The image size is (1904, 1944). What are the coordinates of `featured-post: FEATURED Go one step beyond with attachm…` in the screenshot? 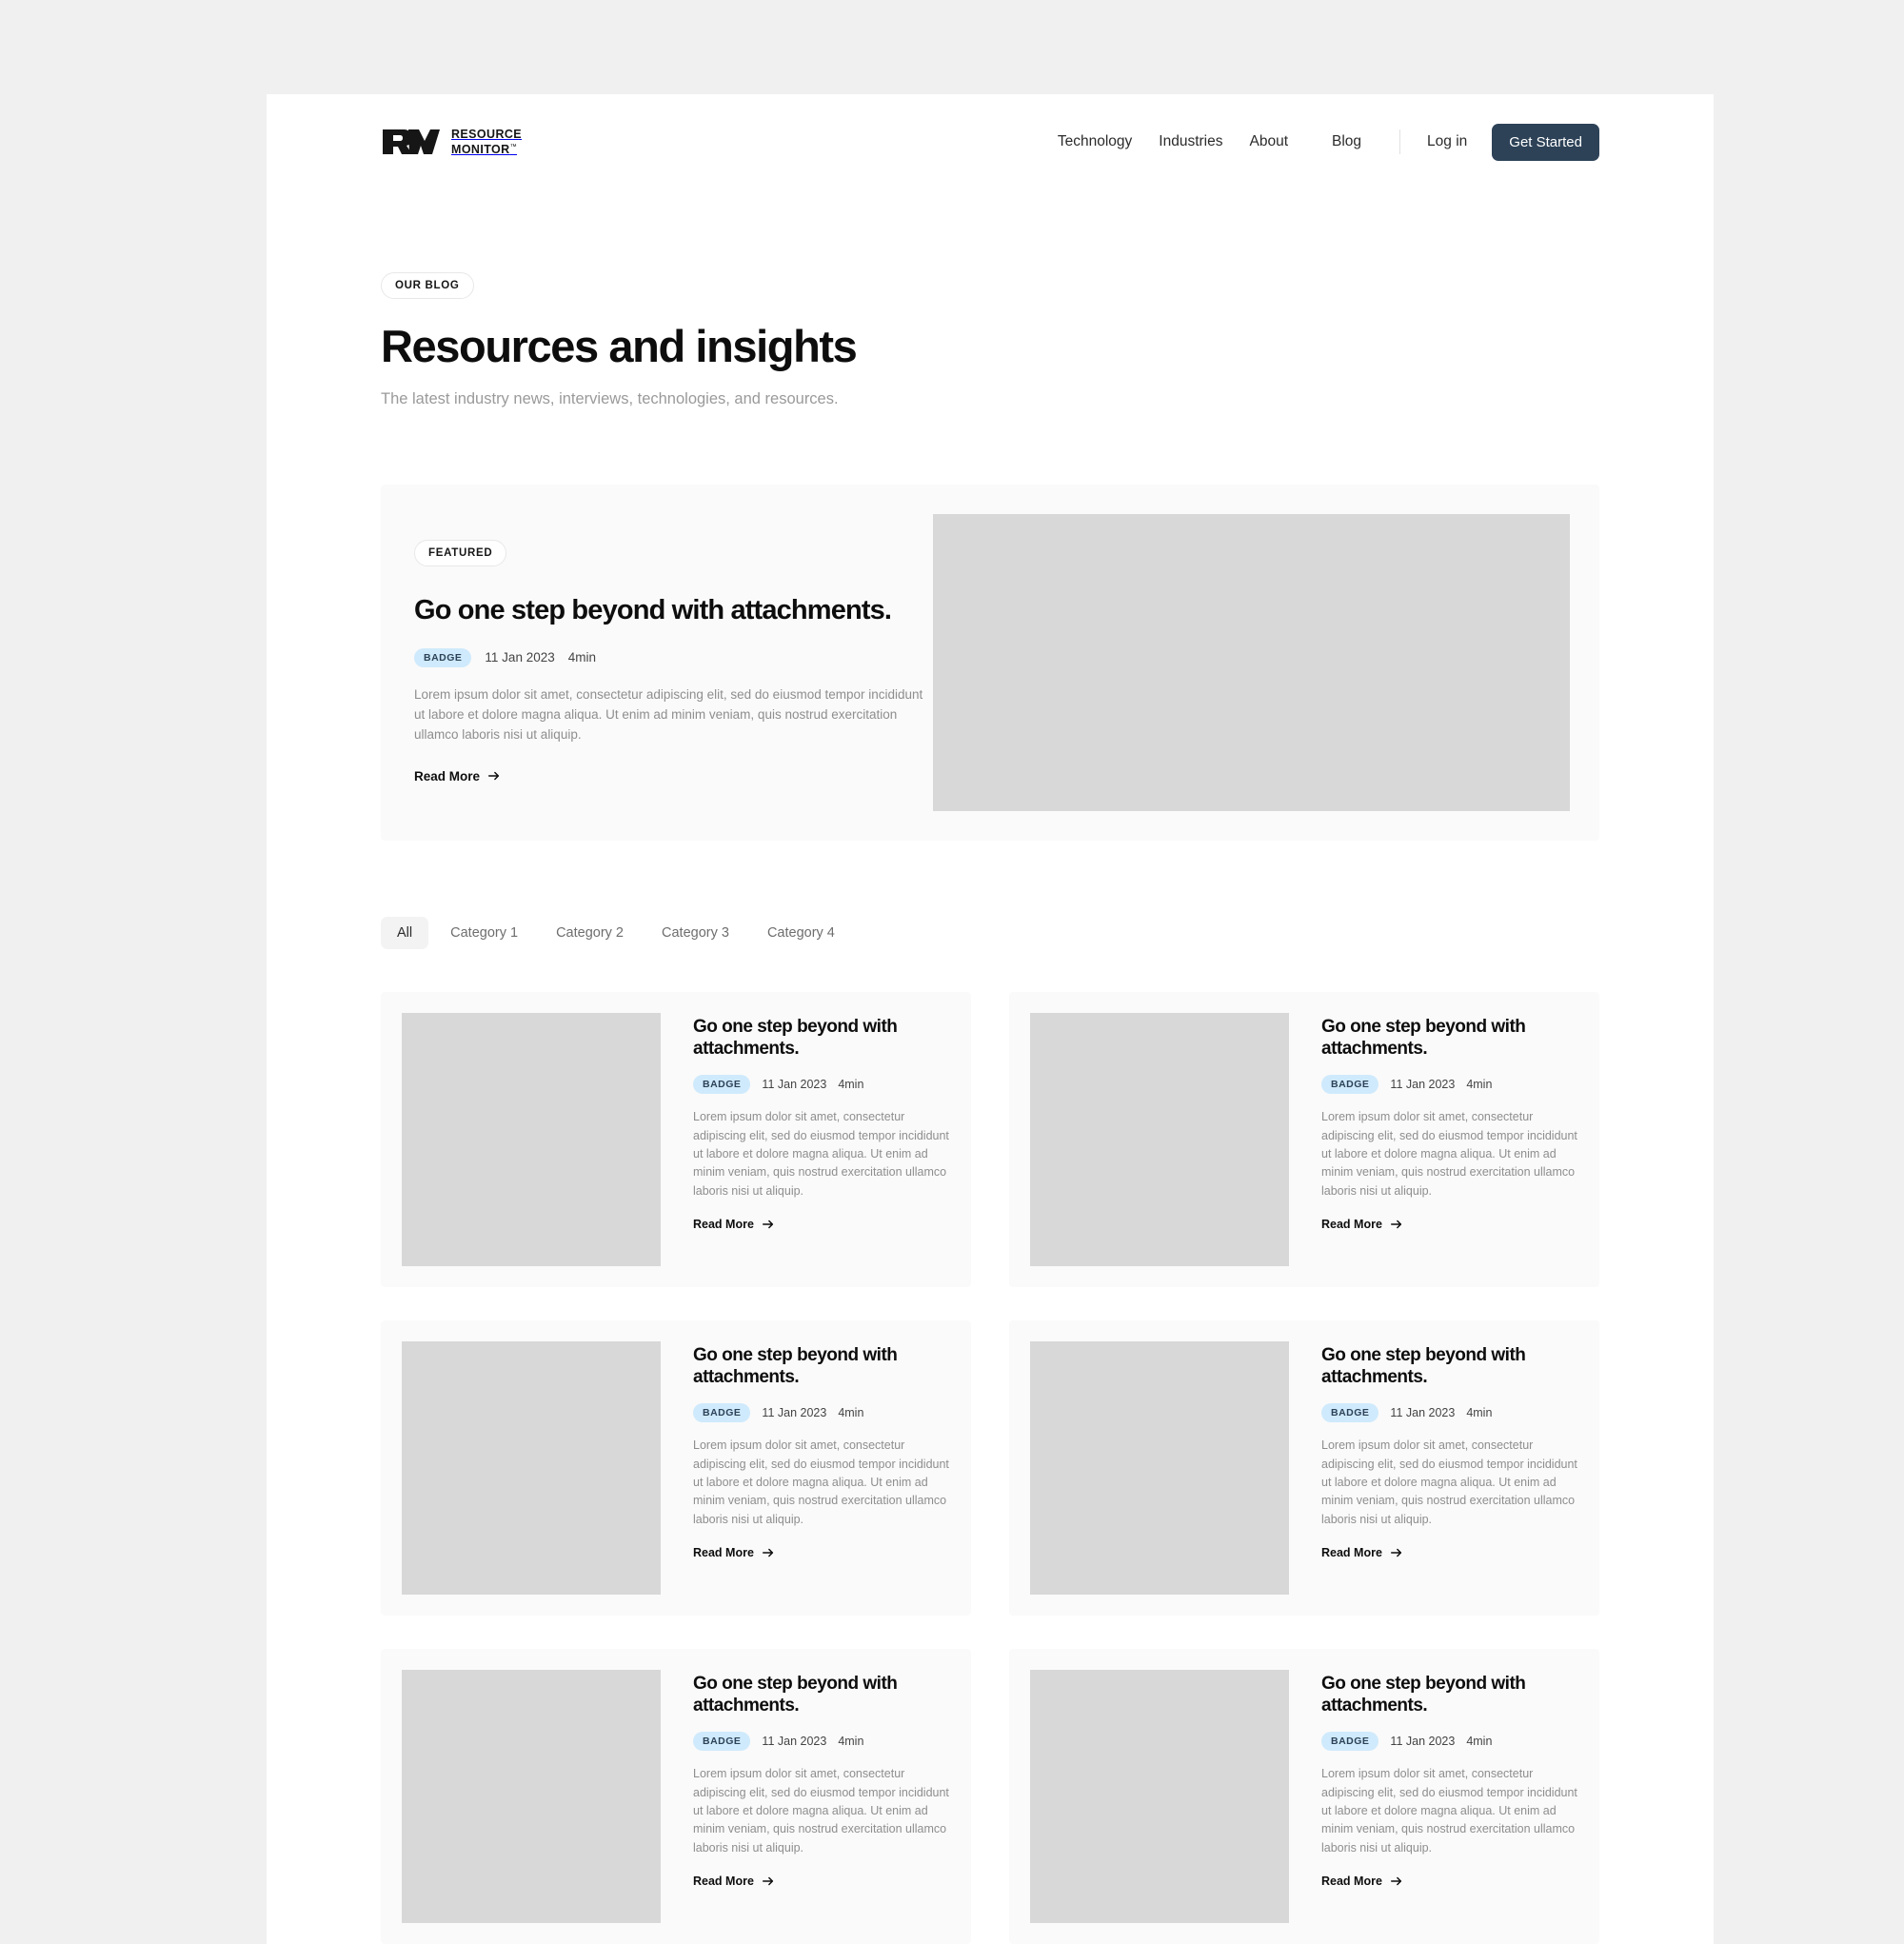 It's located at (990, 663).